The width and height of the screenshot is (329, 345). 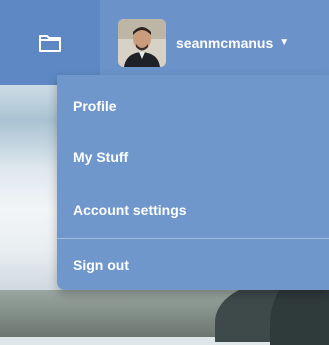 What do you see at coordinates (193, 210) in the screenshot?
I see `menu-item-account-settings: Account settings` at bounding box center [193, 210].